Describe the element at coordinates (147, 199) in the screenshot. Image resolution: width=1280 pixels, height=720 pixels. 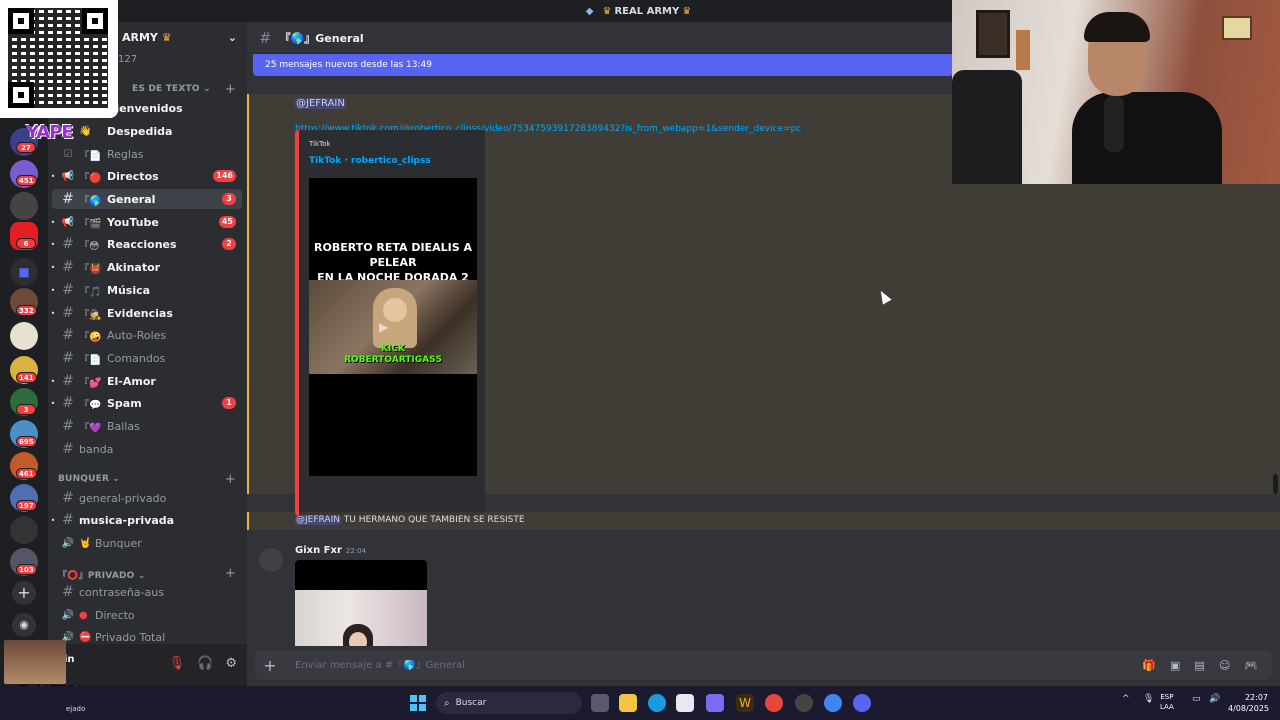
I see `channel-general: # 『🌎 General 3` at that location.